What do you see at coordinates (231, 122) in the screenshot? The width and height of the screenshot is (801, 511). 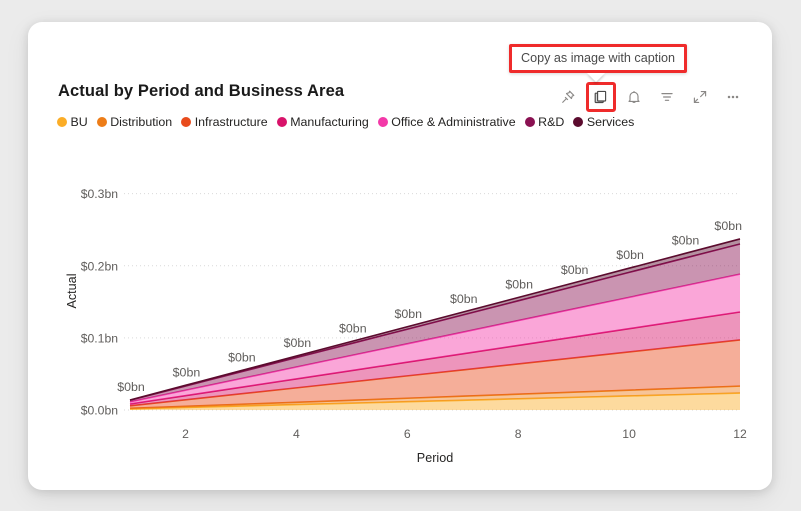 I see `legend-item-label: Infrastructure` at bounding box center [231, 122].